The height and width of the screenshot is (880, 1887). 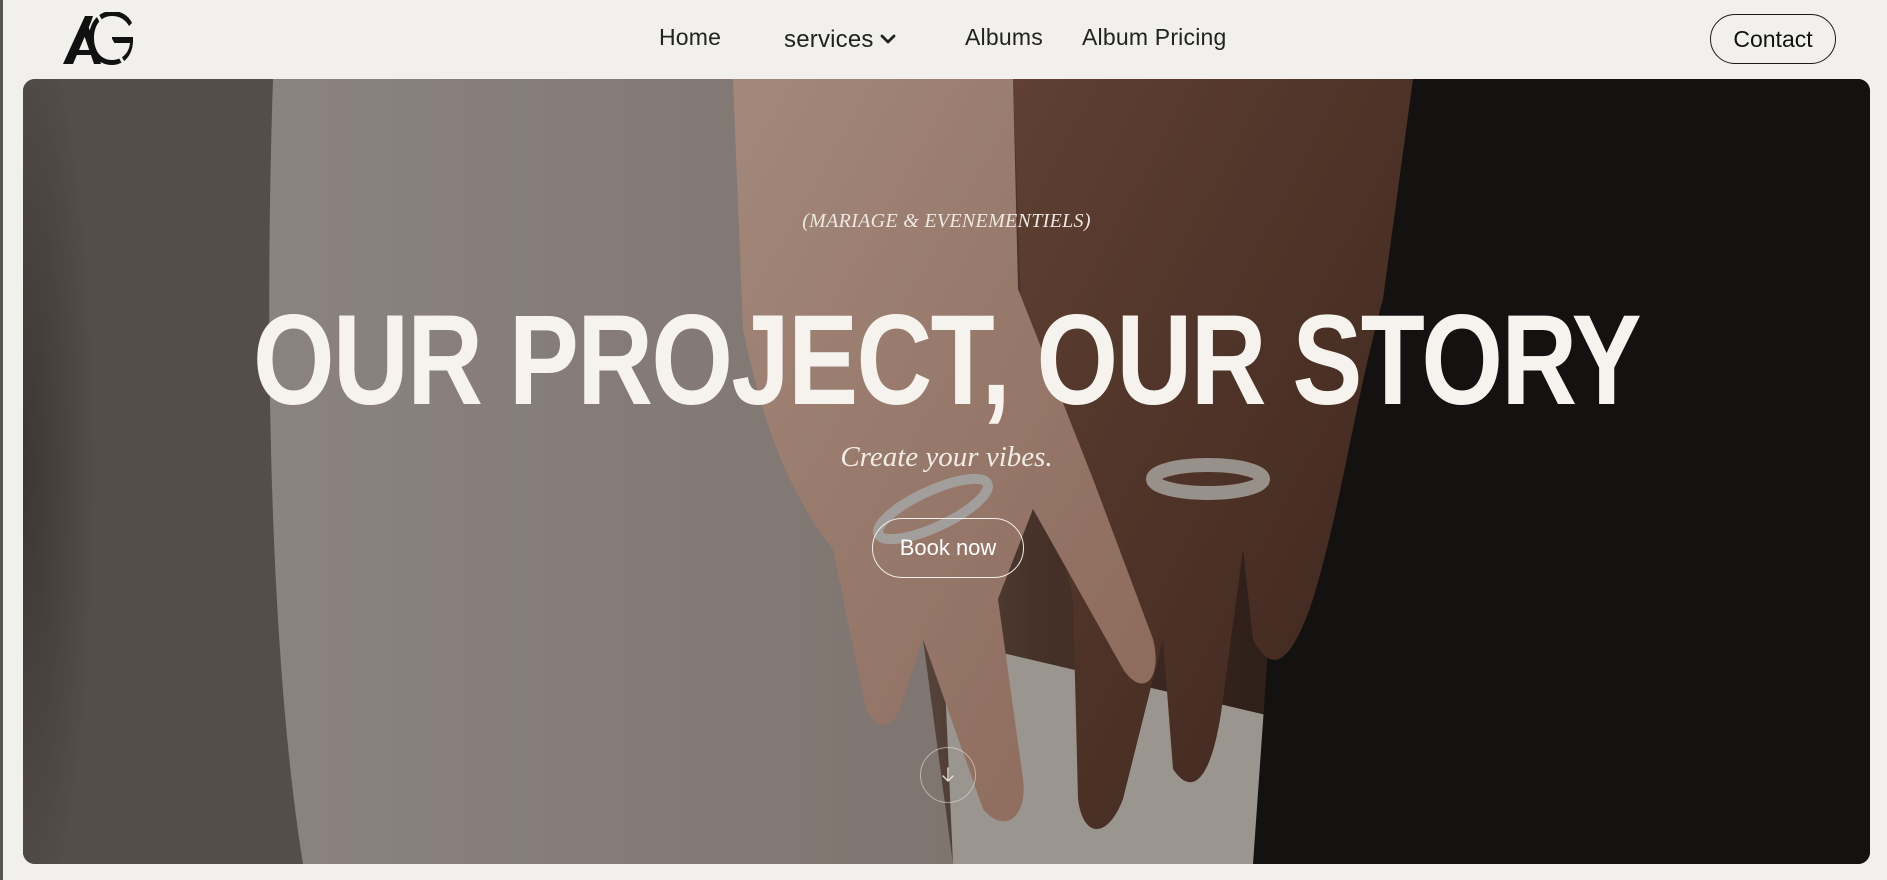 I want to click on hero-subtitle: Create your vibes., so click(x=946, y=457).